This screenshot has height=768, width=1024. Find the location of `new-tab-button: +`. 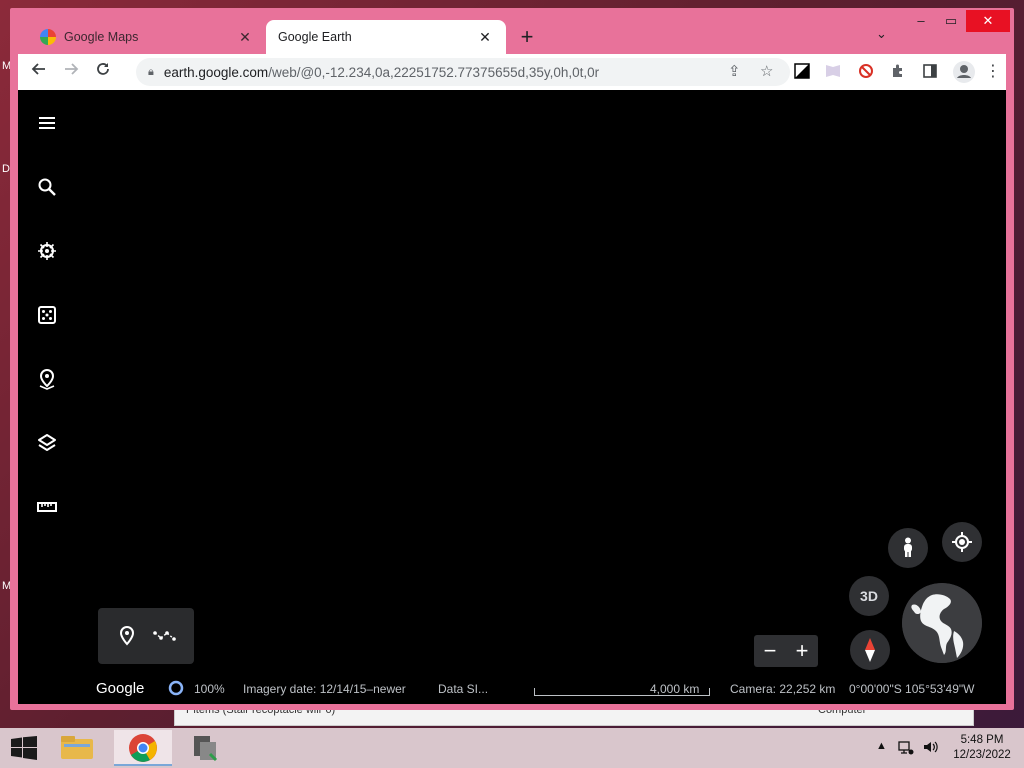

new-tab-button: + is located at coordinates (527, 37).